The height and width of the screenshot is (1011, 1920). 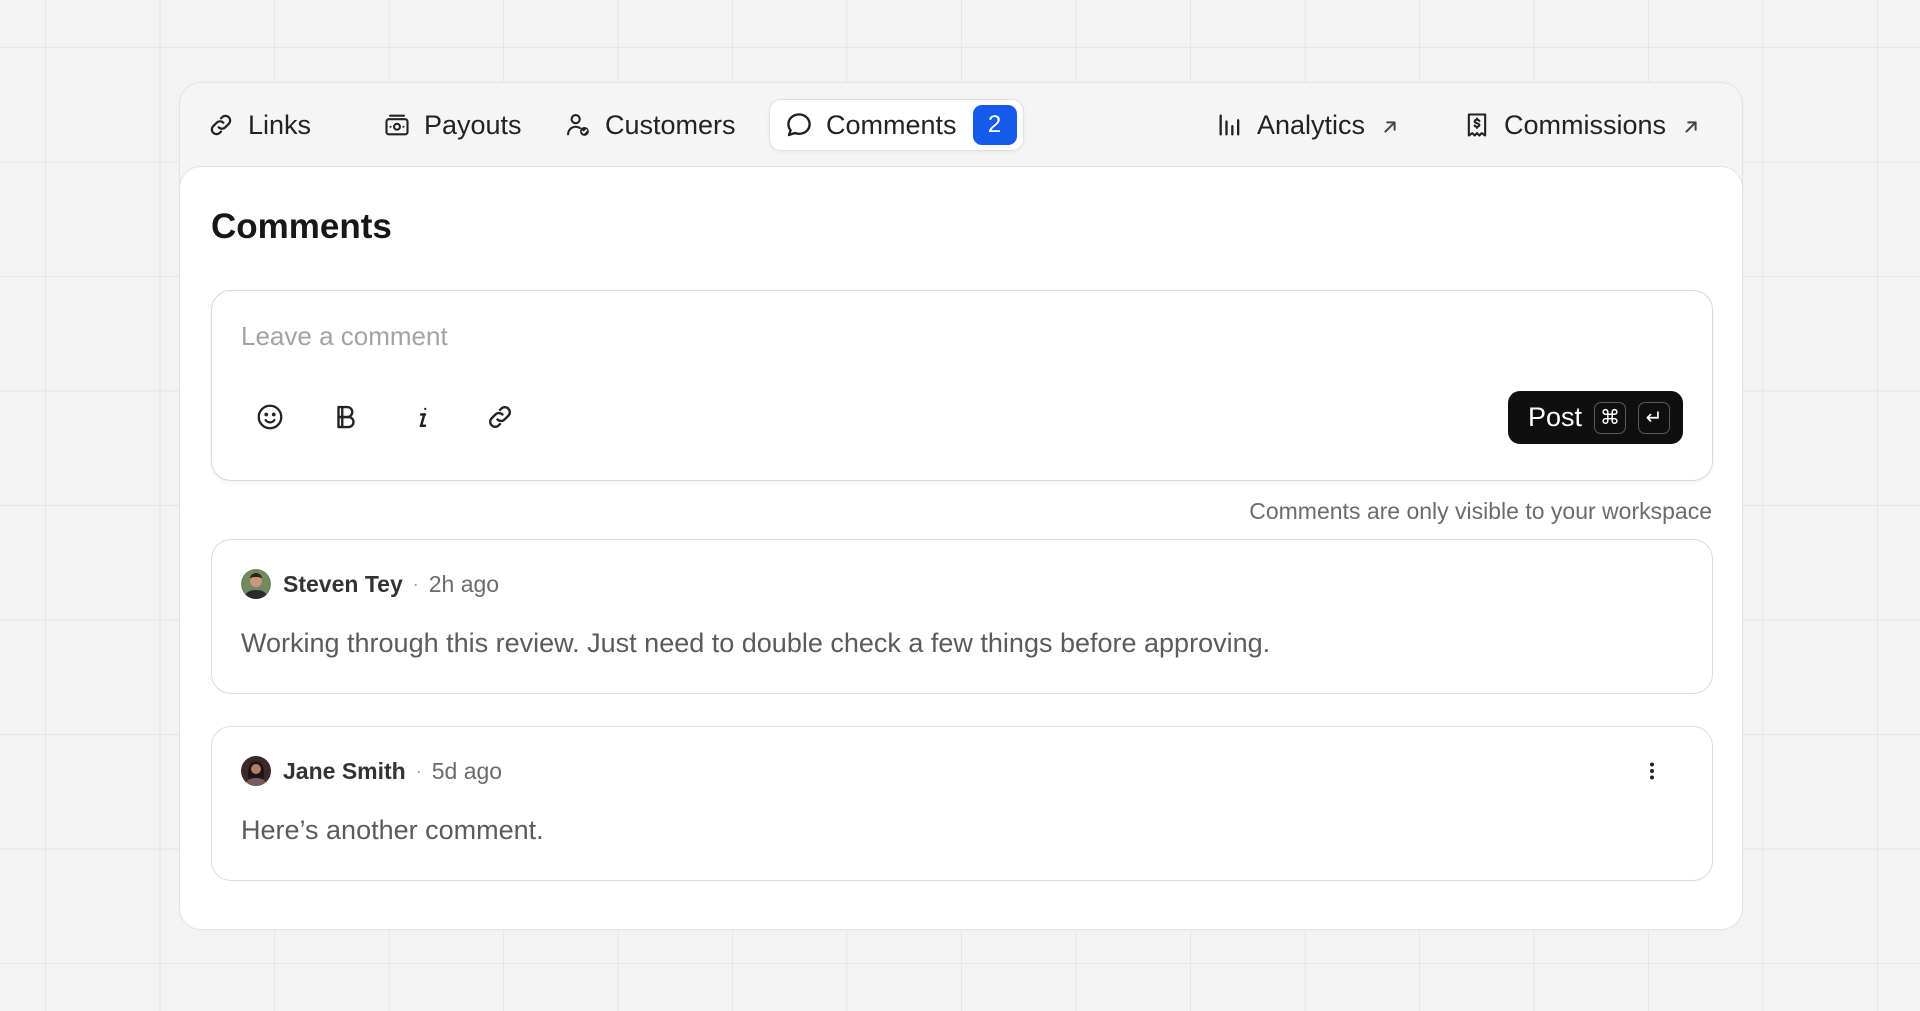 What do you see at coordinates (578, 125) in the screenshot?
I see `customers-icon` at bounding box center [578, 125].